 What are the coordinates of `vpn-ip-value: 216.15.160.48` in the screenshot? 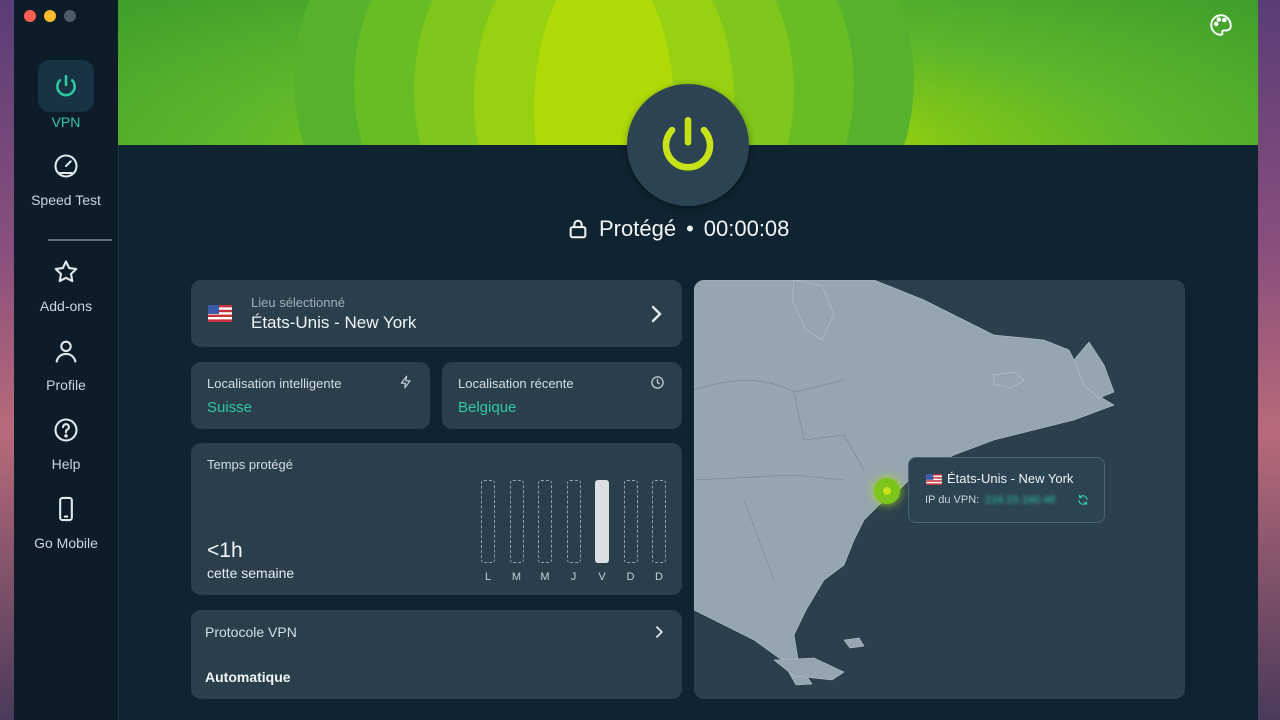 It's located at (1020, 500).